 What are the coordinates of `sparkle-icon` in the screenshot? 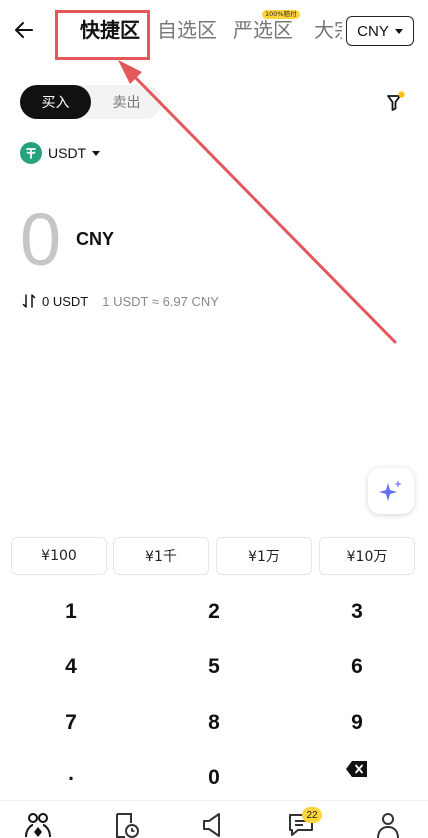 It's located at (390, 490).